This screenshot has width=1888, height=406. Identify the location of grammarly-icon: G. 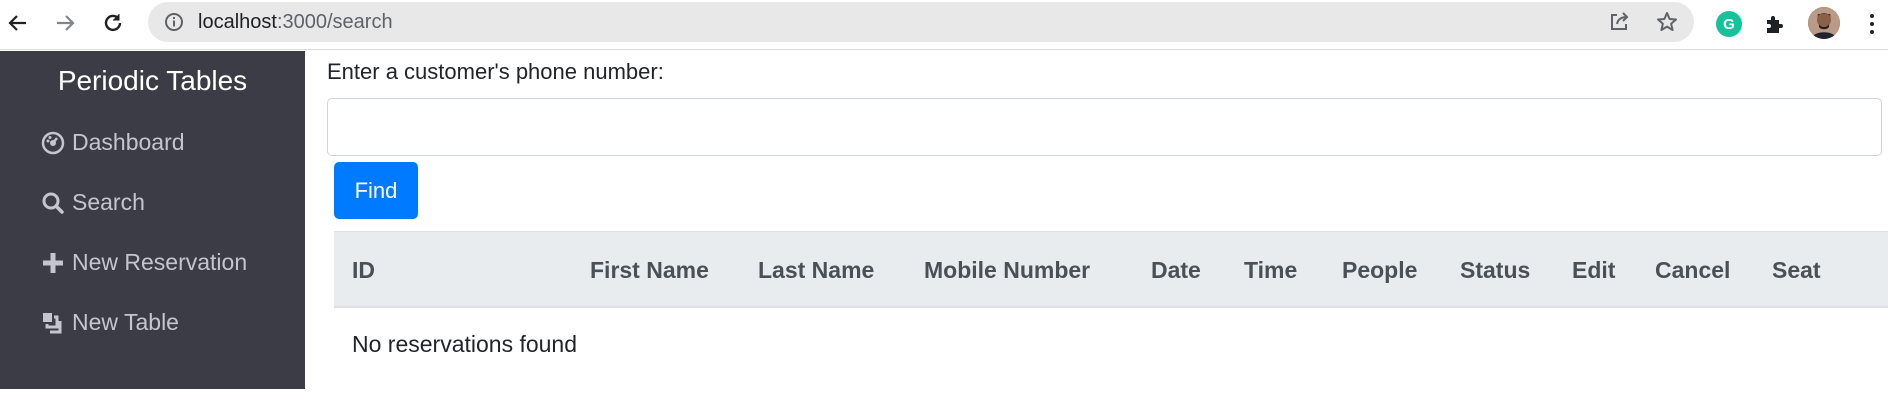
(1729, 24).